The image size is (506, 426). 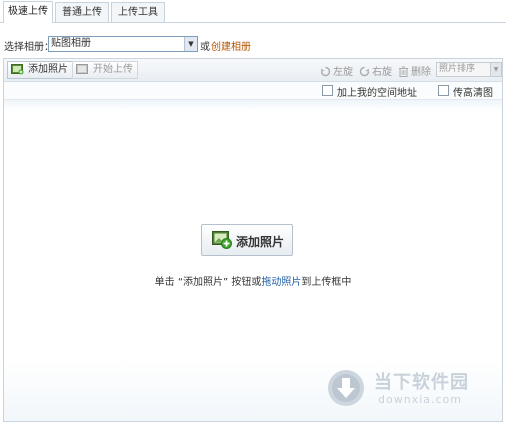 What do you see at coordinates (281, 282) in the screenshot?
I see `drag-photo-link: 拖动照片` at bounding box center [281, 282].